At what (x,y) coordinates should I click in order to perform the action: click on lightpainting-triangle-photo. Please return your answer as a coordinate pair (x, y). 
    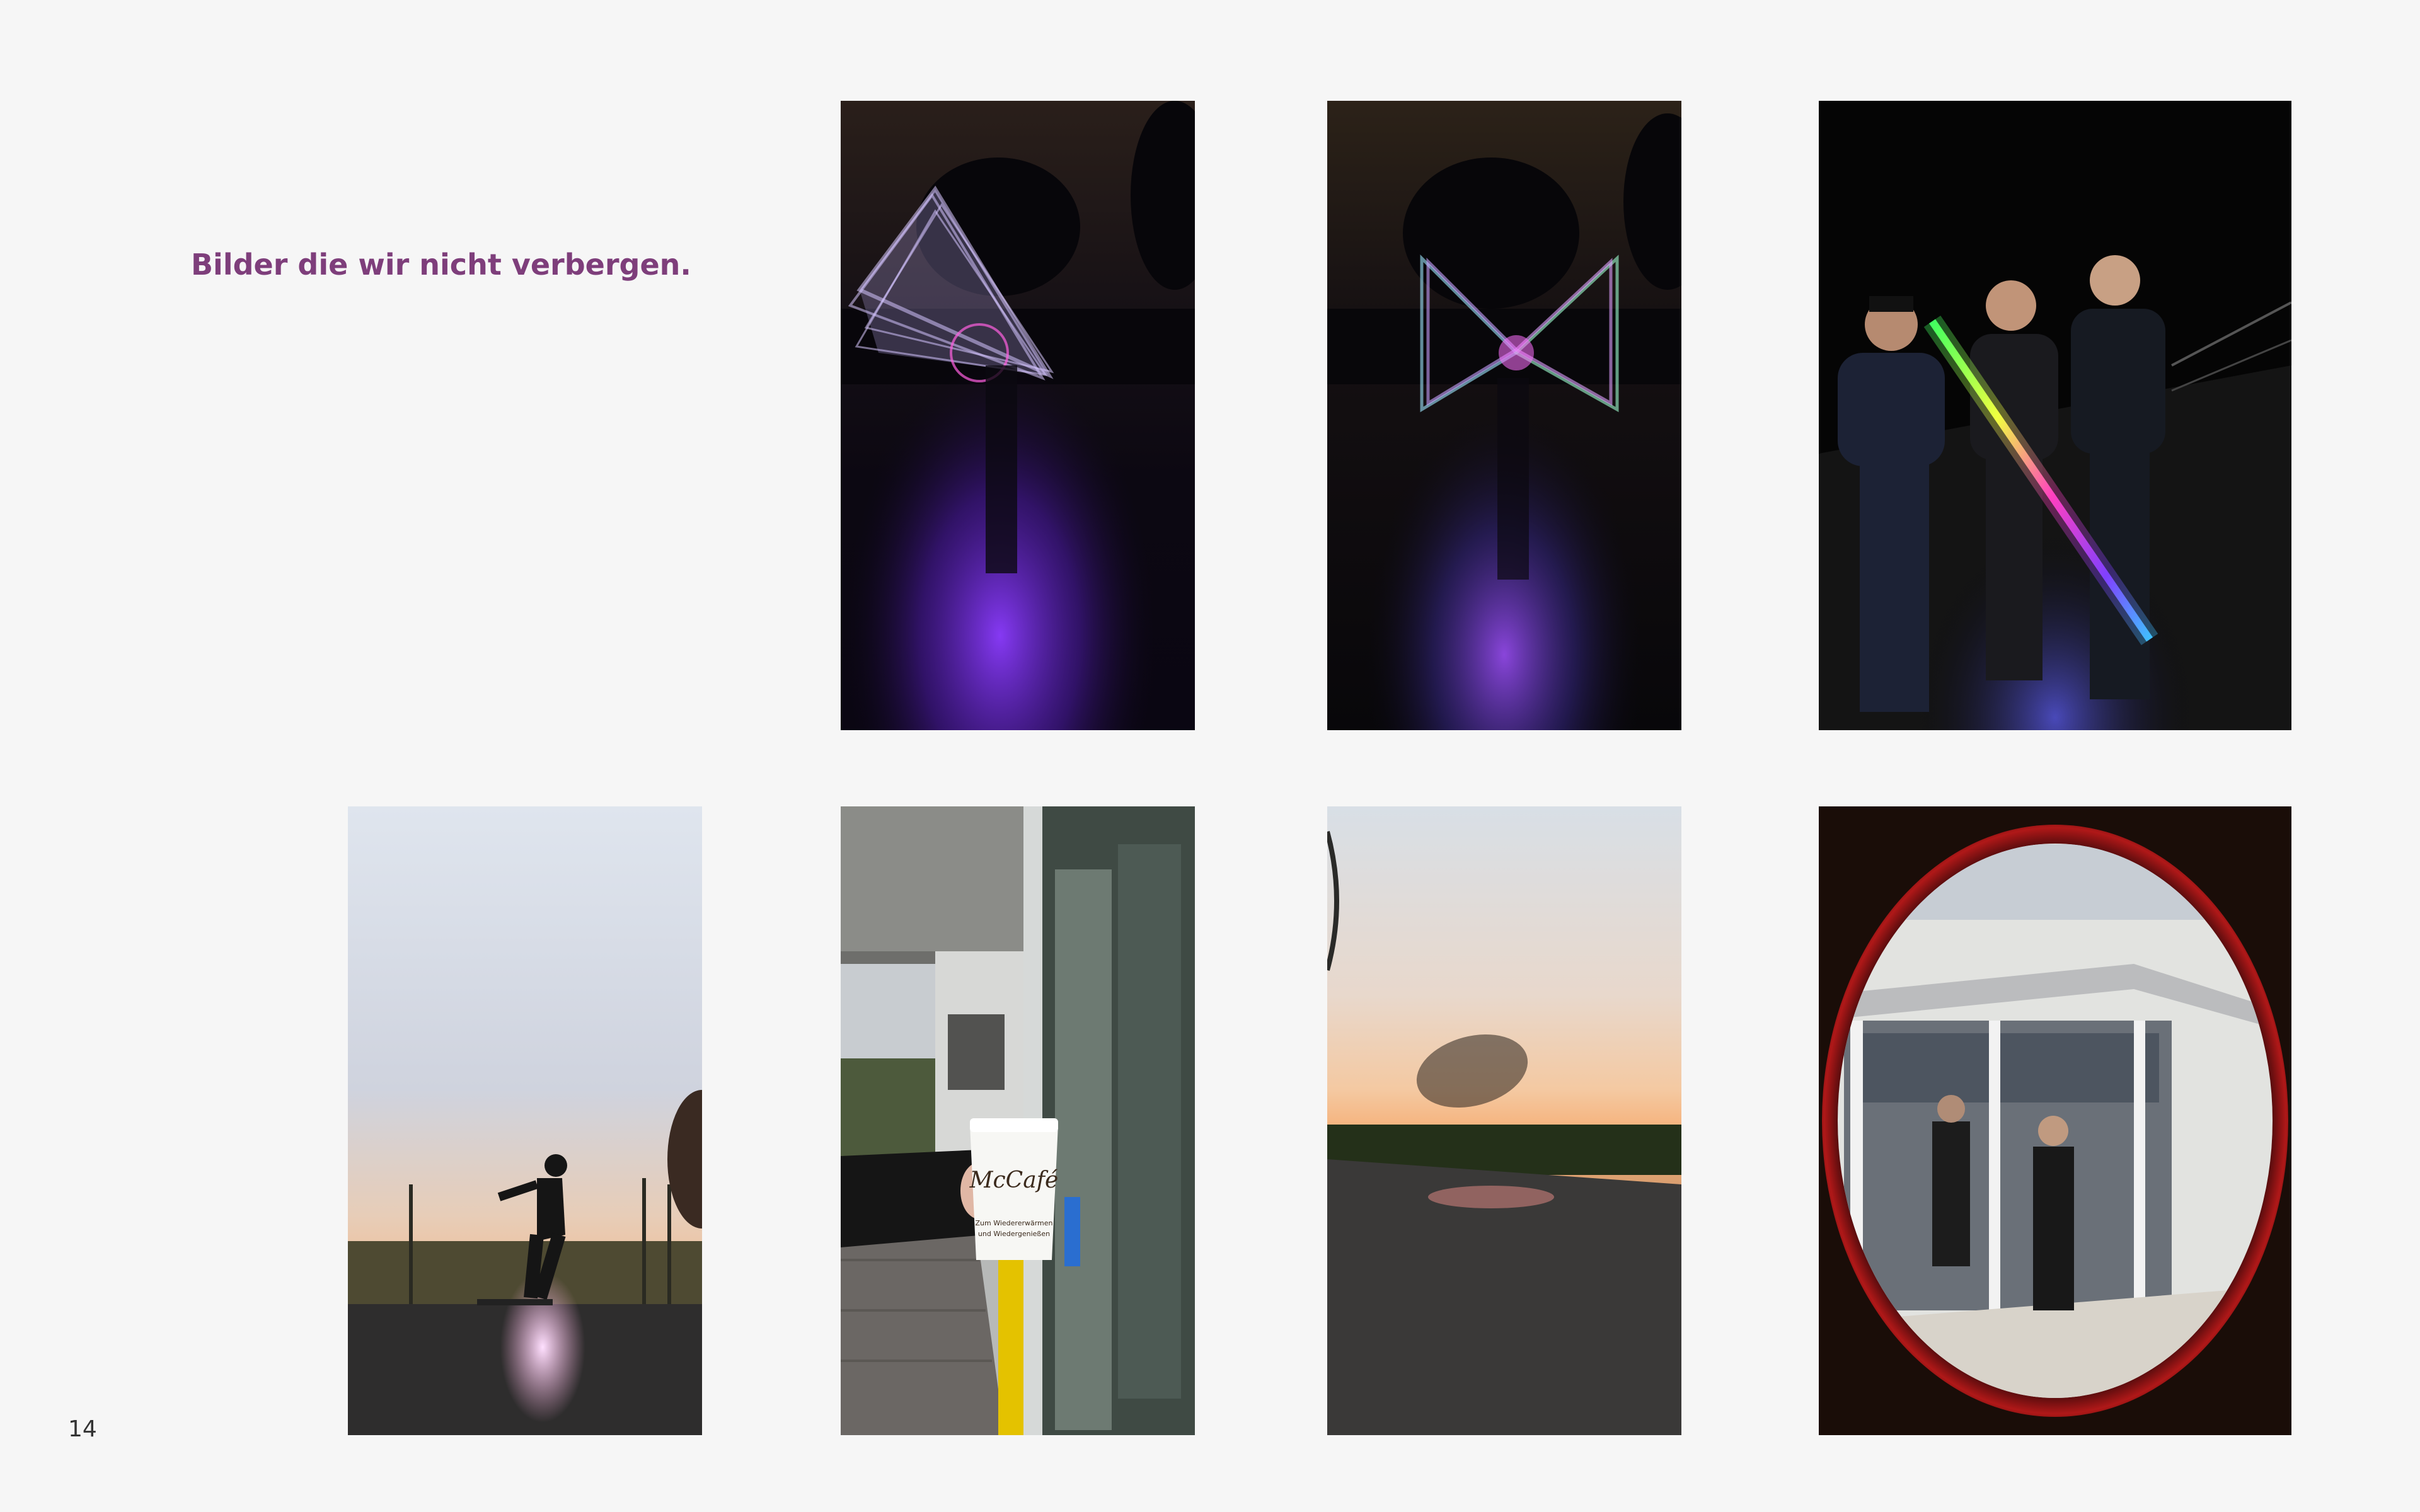
    Looking at the image, I should click on (1018, 415).